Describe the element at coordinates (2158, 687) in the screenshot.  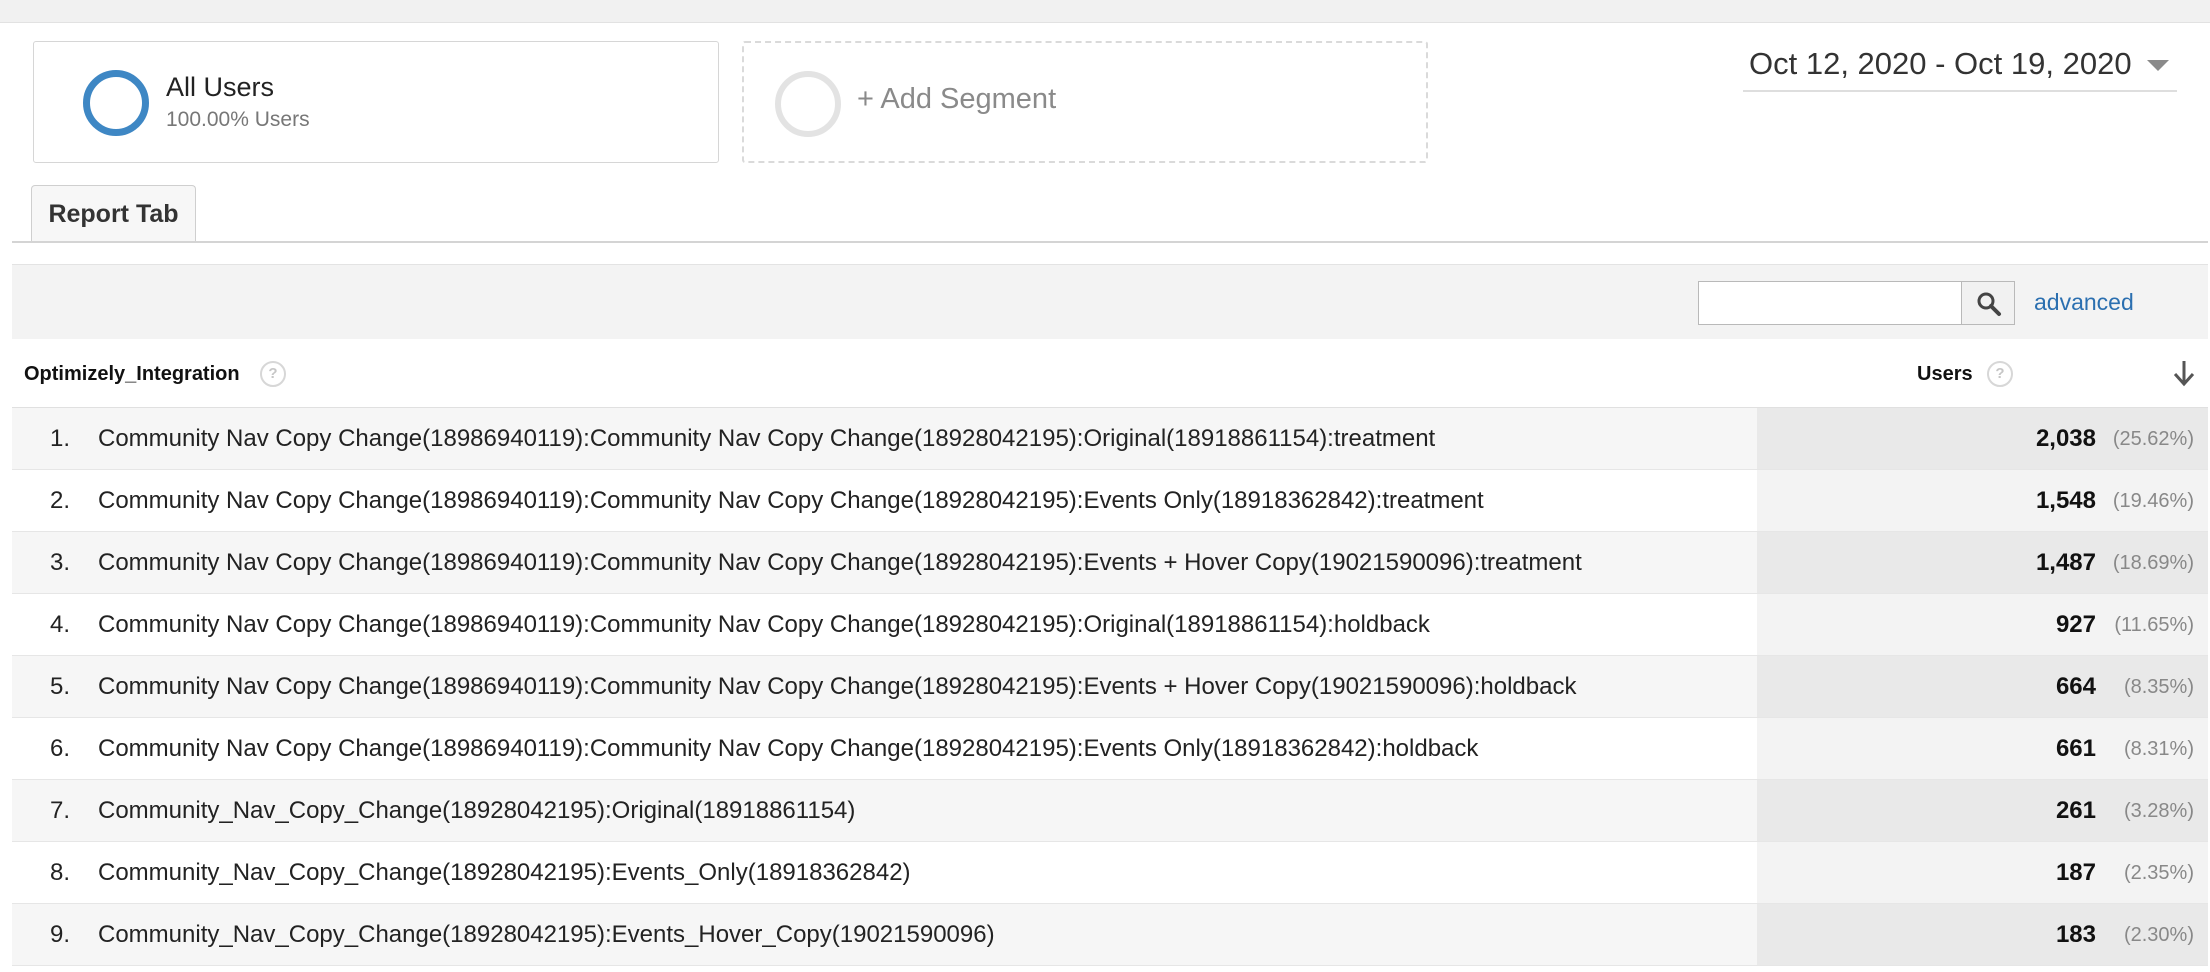
I see `users-percent: (8.35%)` at that location.